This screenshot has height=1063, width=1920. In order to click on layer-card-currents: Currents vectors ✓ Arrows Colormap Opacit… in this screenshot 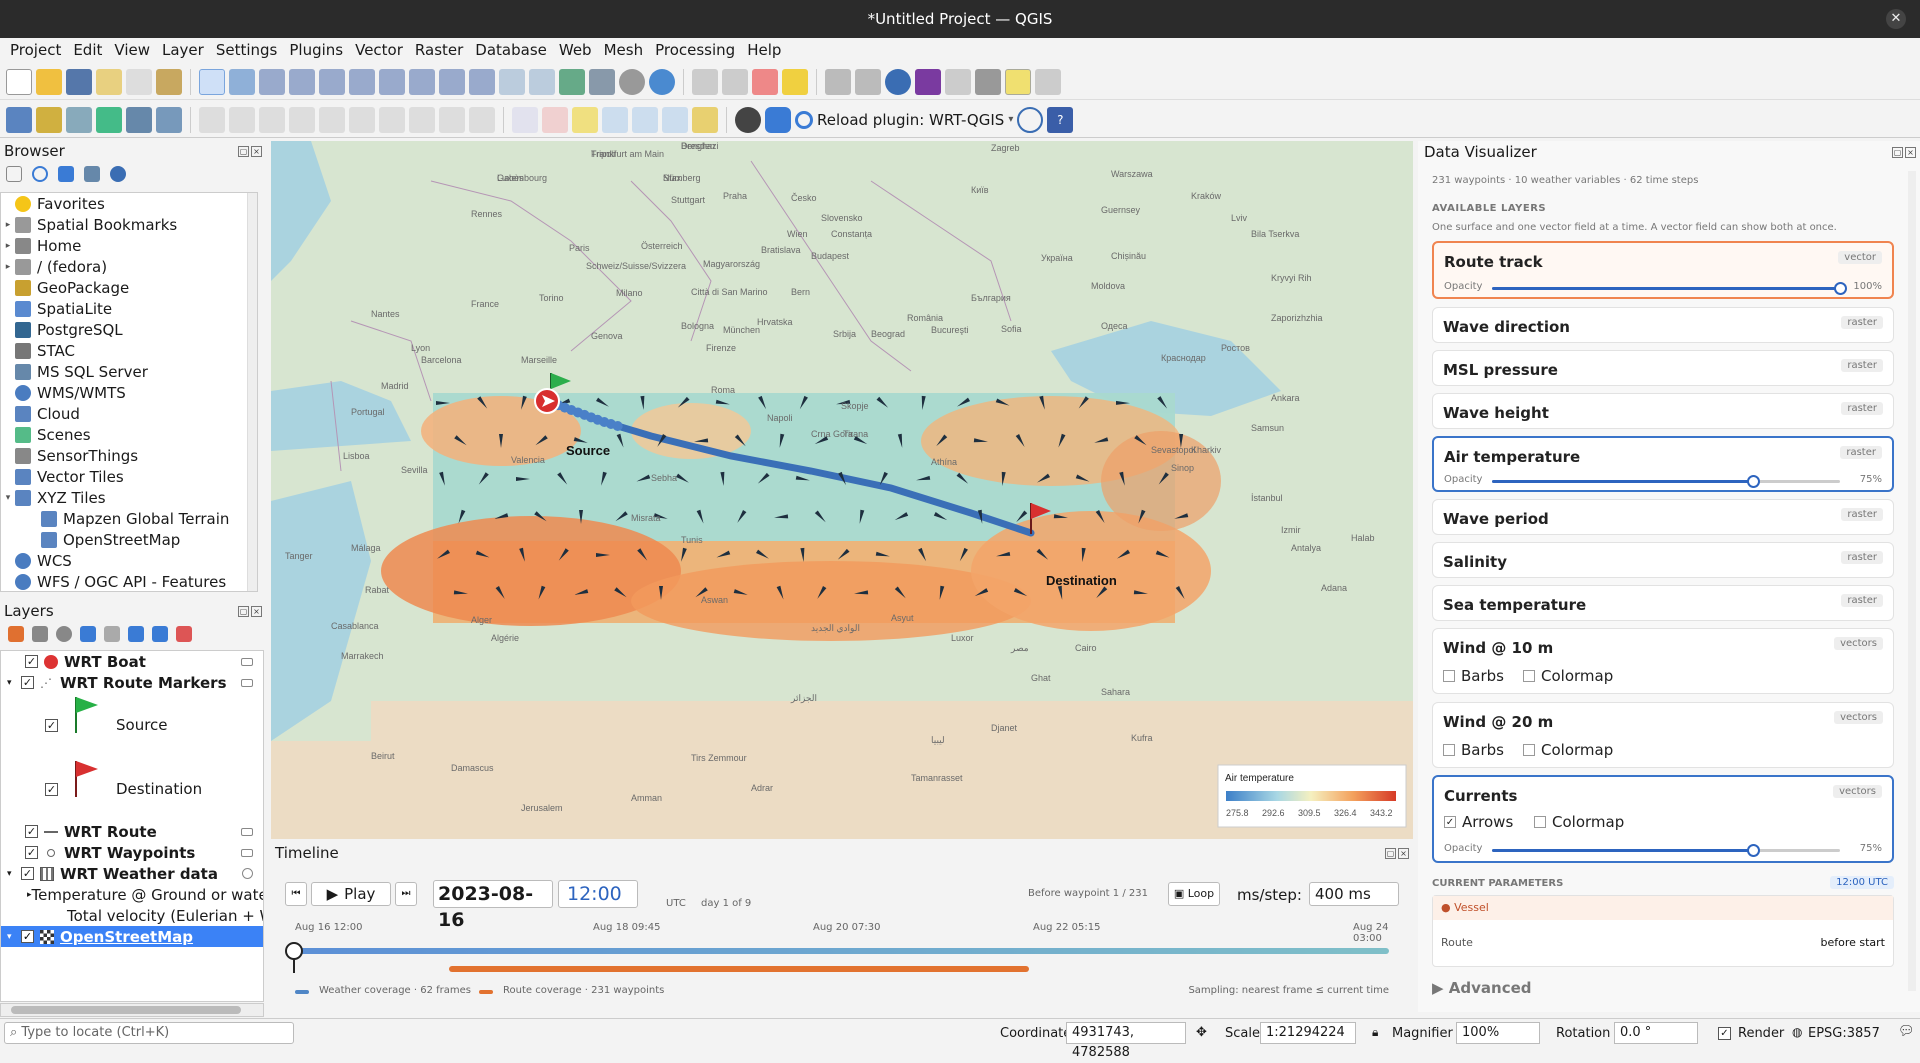, I will do `click(1663, 819)`.